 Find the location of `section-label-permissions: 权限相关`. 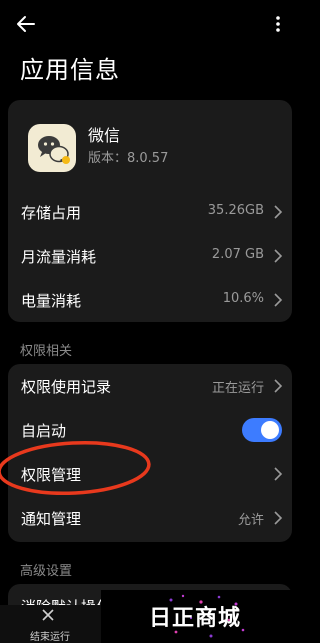

section-label-permissions: 权限相关 is located at coordinates (46, 351).